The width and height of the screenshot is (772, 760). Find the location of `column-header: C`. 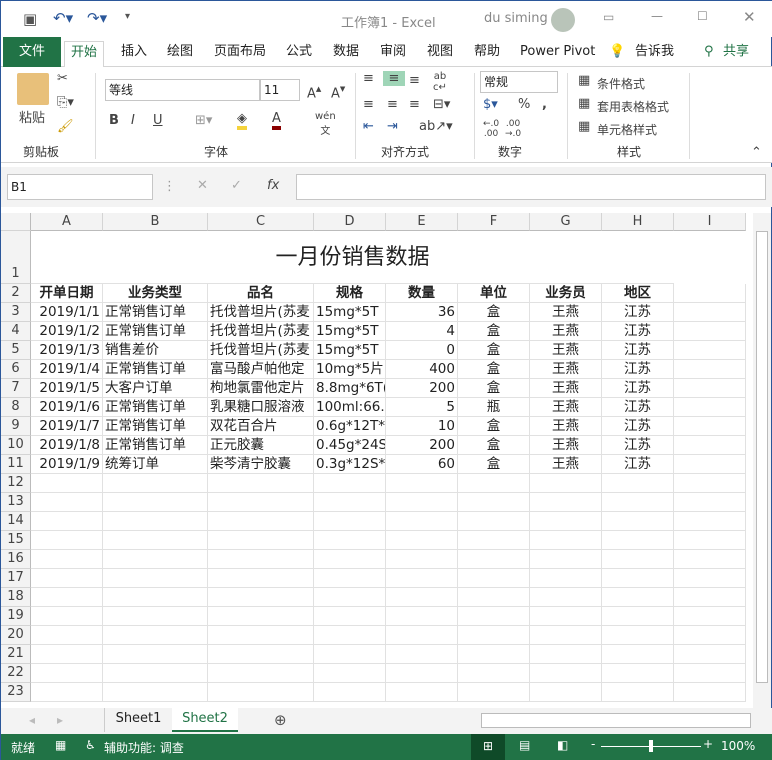

column-header: C is located at coordinates (261, 222).